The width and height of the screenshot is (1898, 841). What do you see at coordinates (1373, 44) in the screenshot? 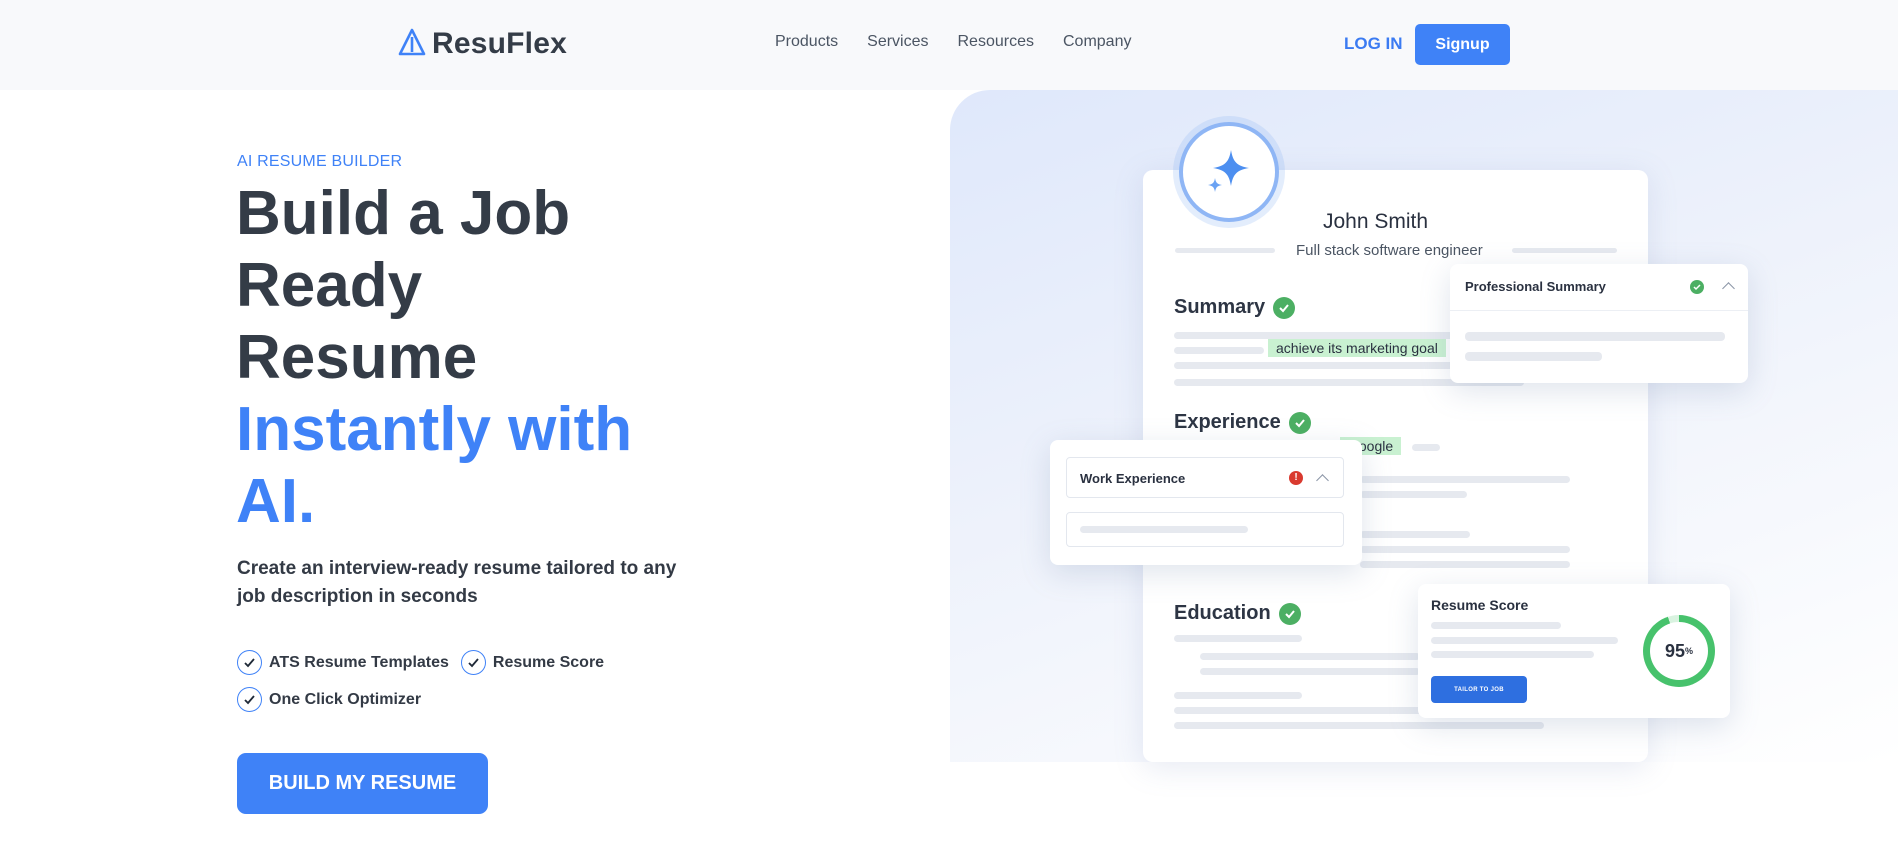
I see `login-link: LOG IN` at bounding box center [1373, 44].